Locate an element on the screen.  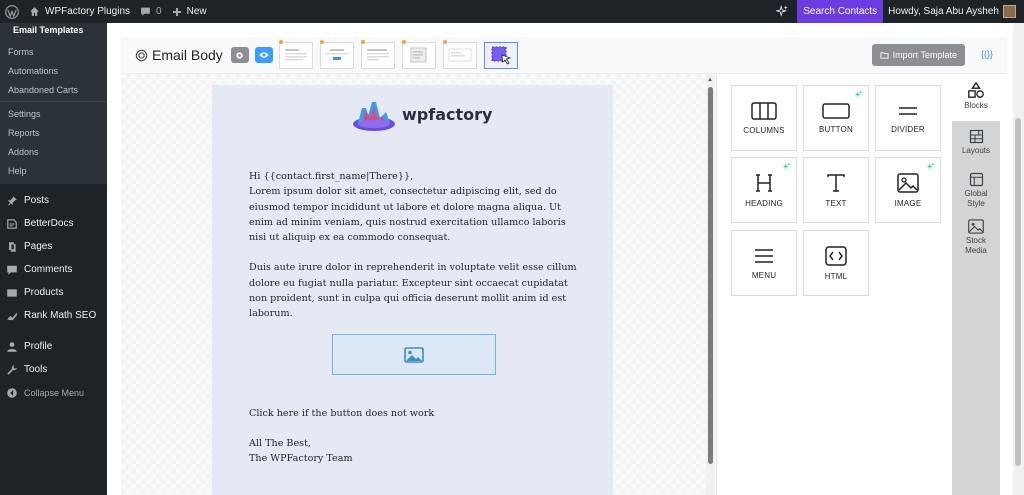
pin-icon is located at coordinates (12, 200).